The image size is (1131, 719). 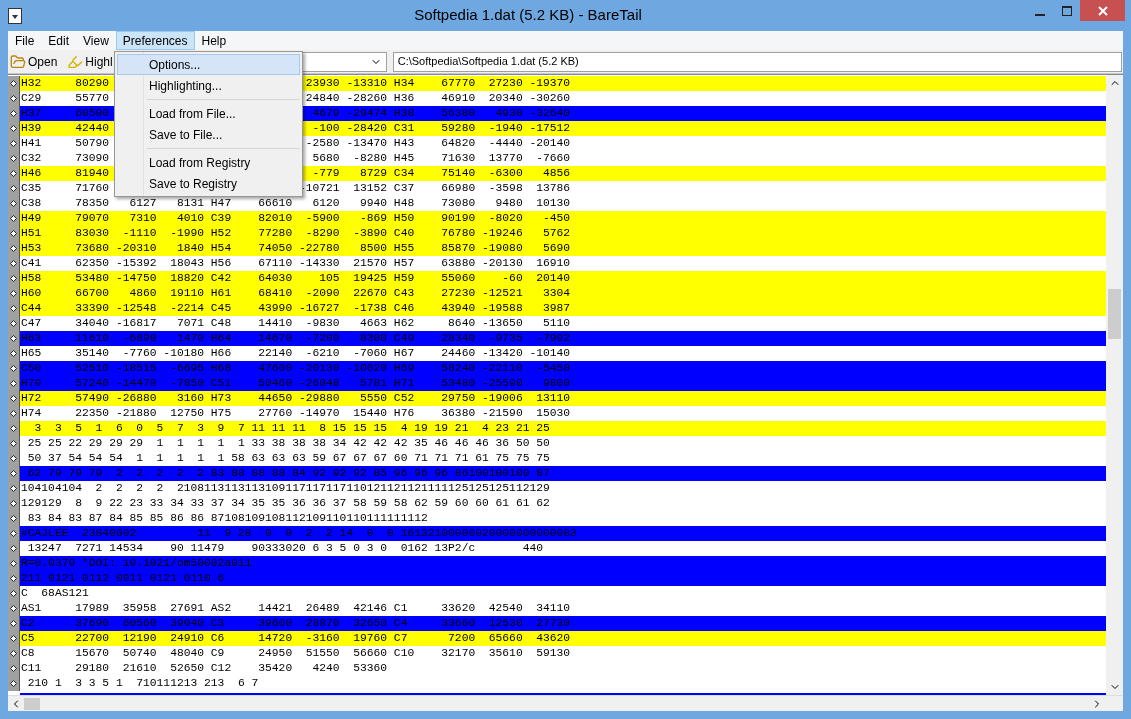 I want to click on window-title: Softpedia 1.dat (5.2 KB) - BareTail, so click(x=528, y=15).